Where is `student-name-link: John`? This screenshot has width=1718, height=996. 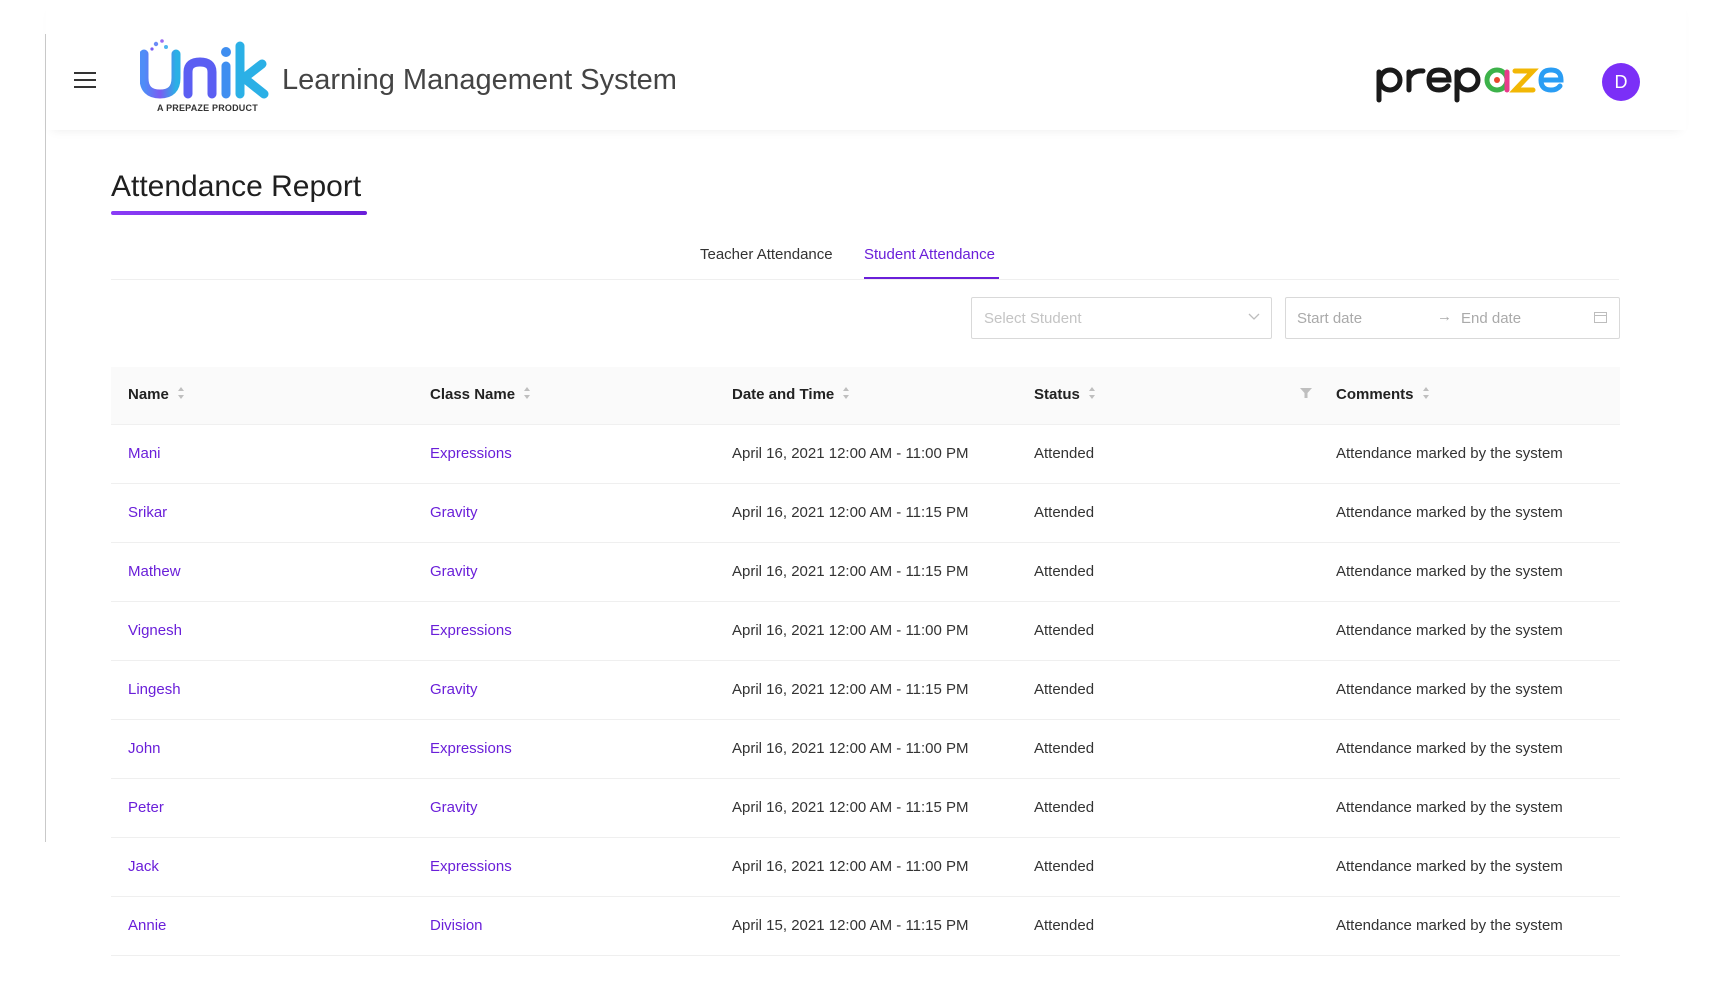 student-name-link: John is located at coordinates (144, 748).